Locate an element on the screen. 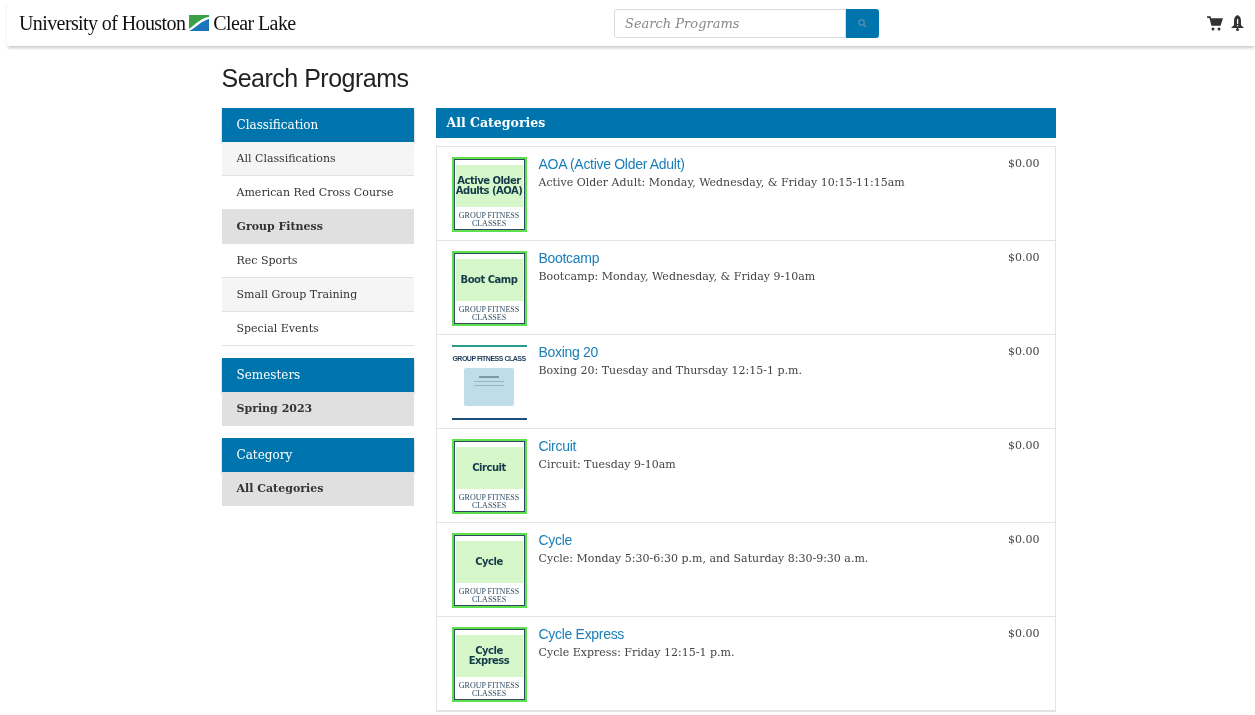 The height and width of the screenshot is (715, 1255). program-thumbnail: Circuit GROUP FITNESS CLASSES is located at coordinates (489, 476).